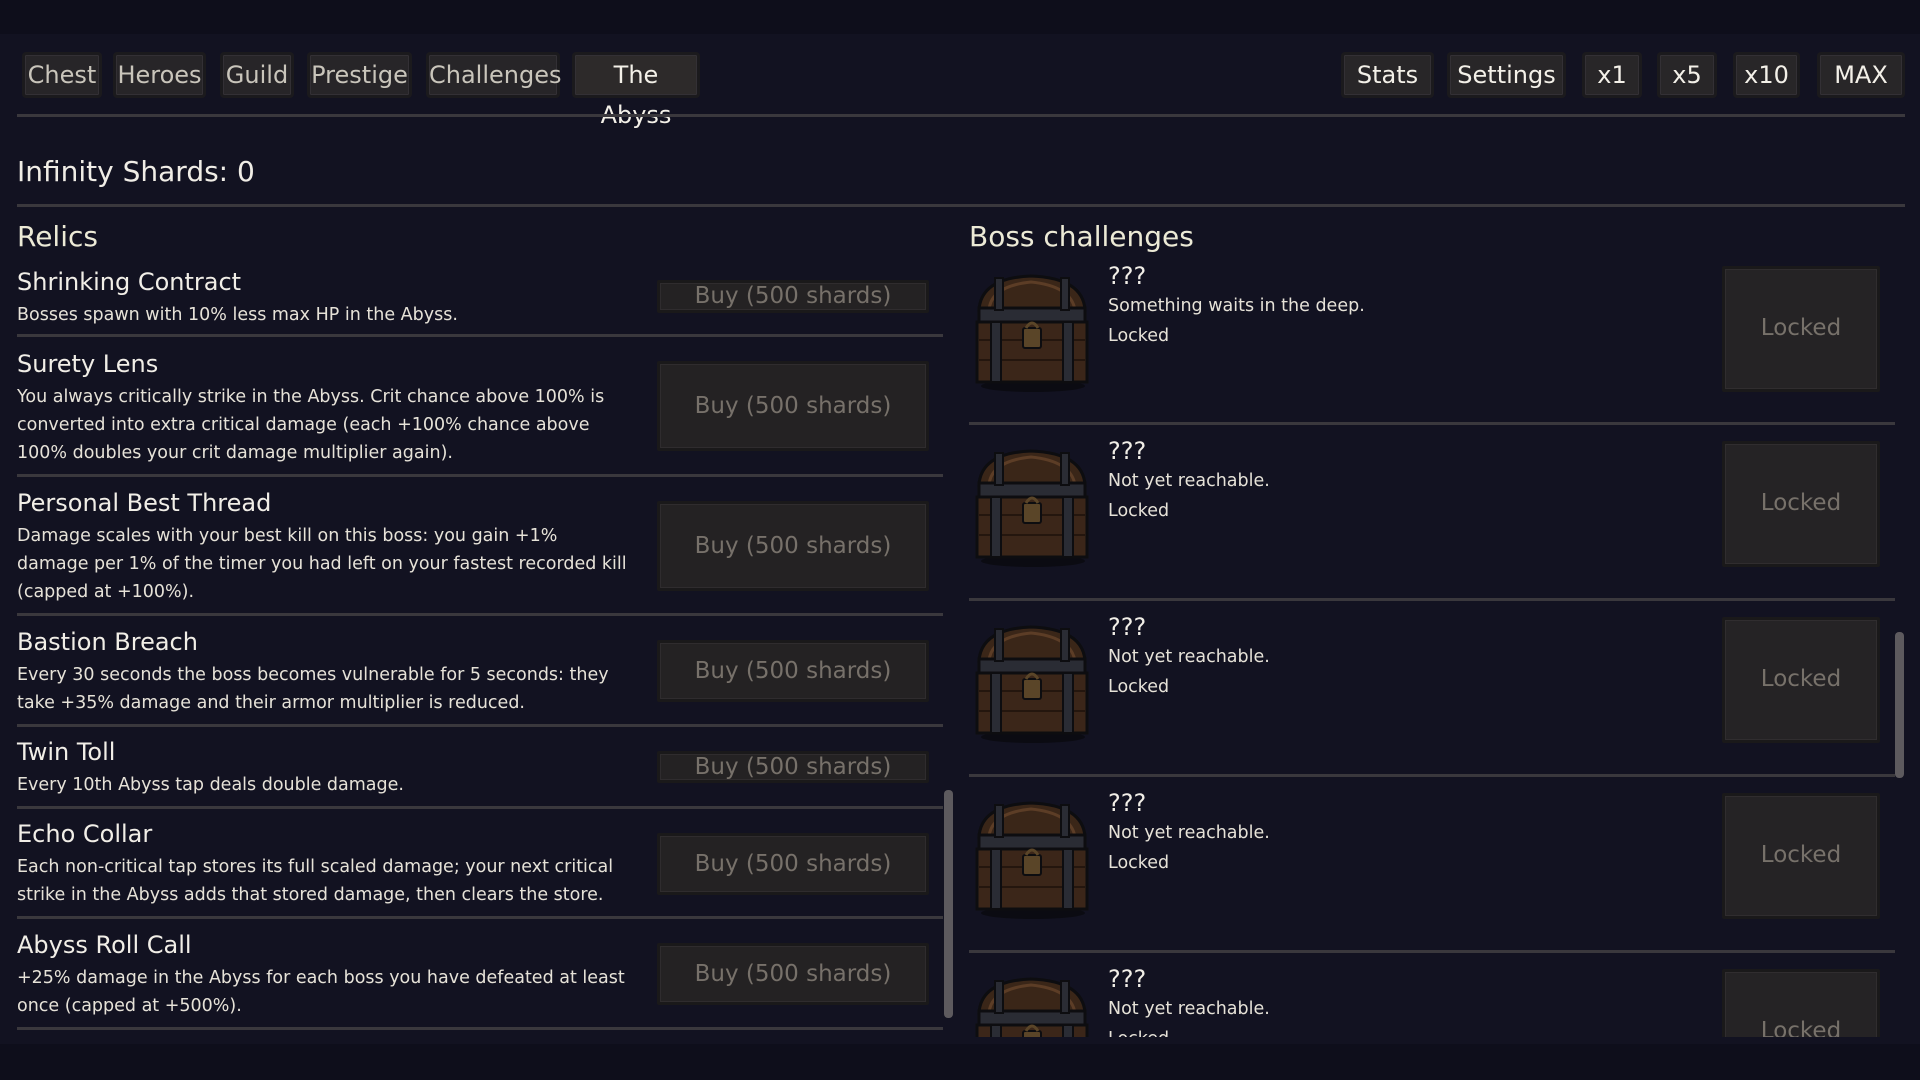  Describe the element at coordinates (494, 75) in the screenshot. I see `tab-challenges: Challenges` at that location.